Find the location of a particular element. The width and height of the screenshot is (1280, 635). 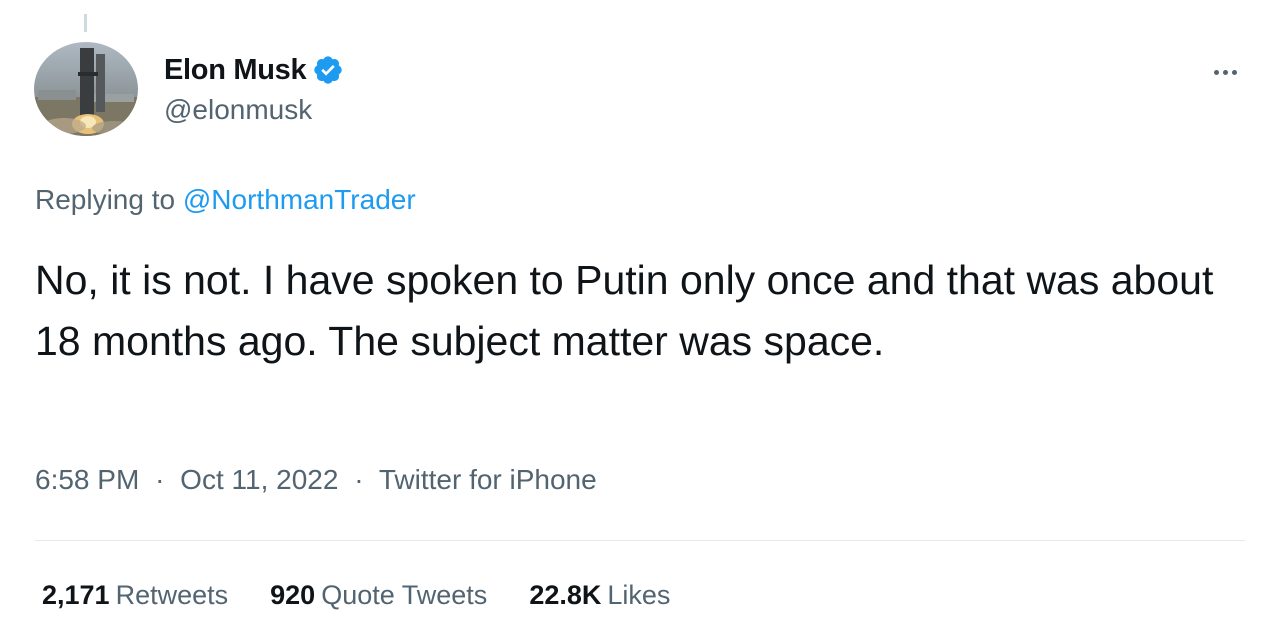

more-options-button is located at coordinates (1225, 72).